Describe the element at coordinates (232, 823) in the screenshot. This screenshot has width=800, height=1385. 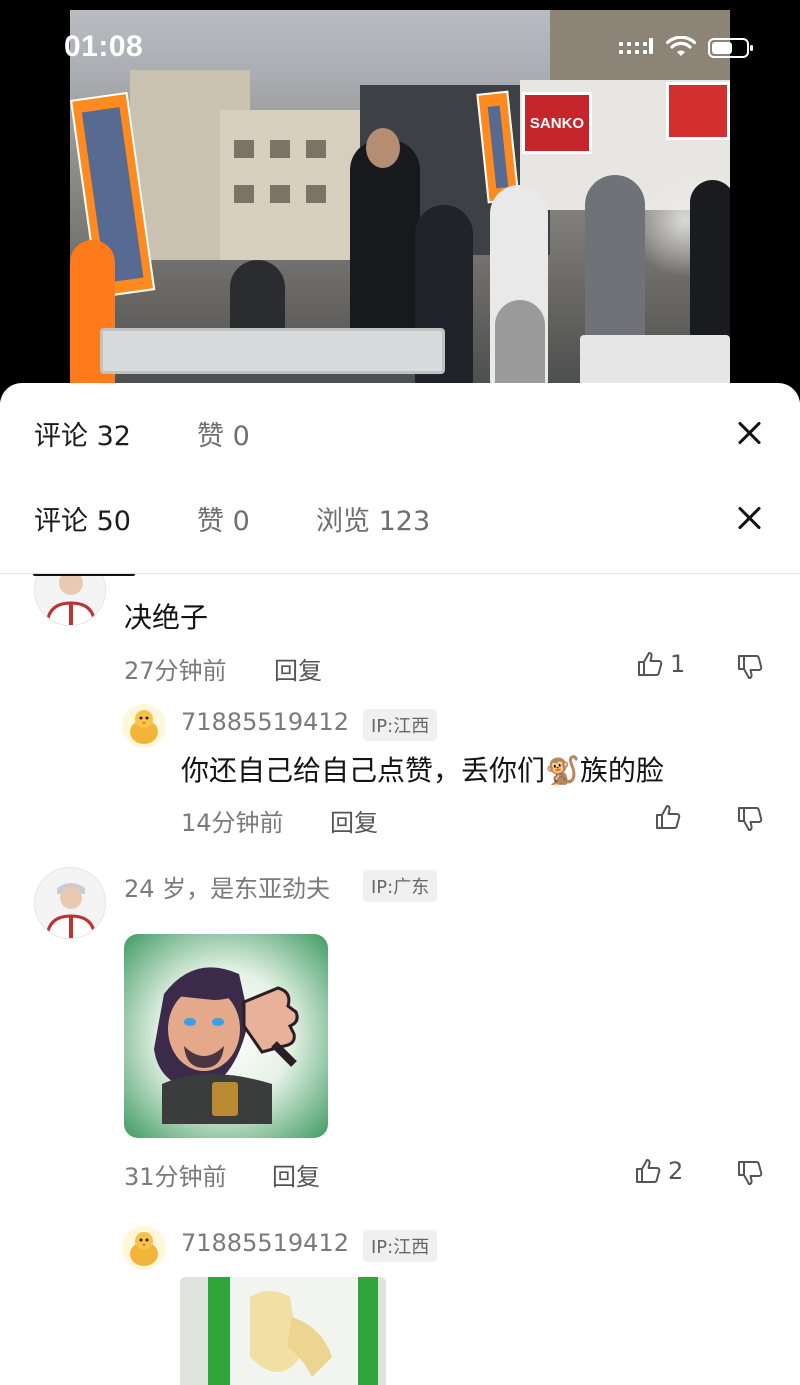
I see `comment-time: 14分钟前` at that location.